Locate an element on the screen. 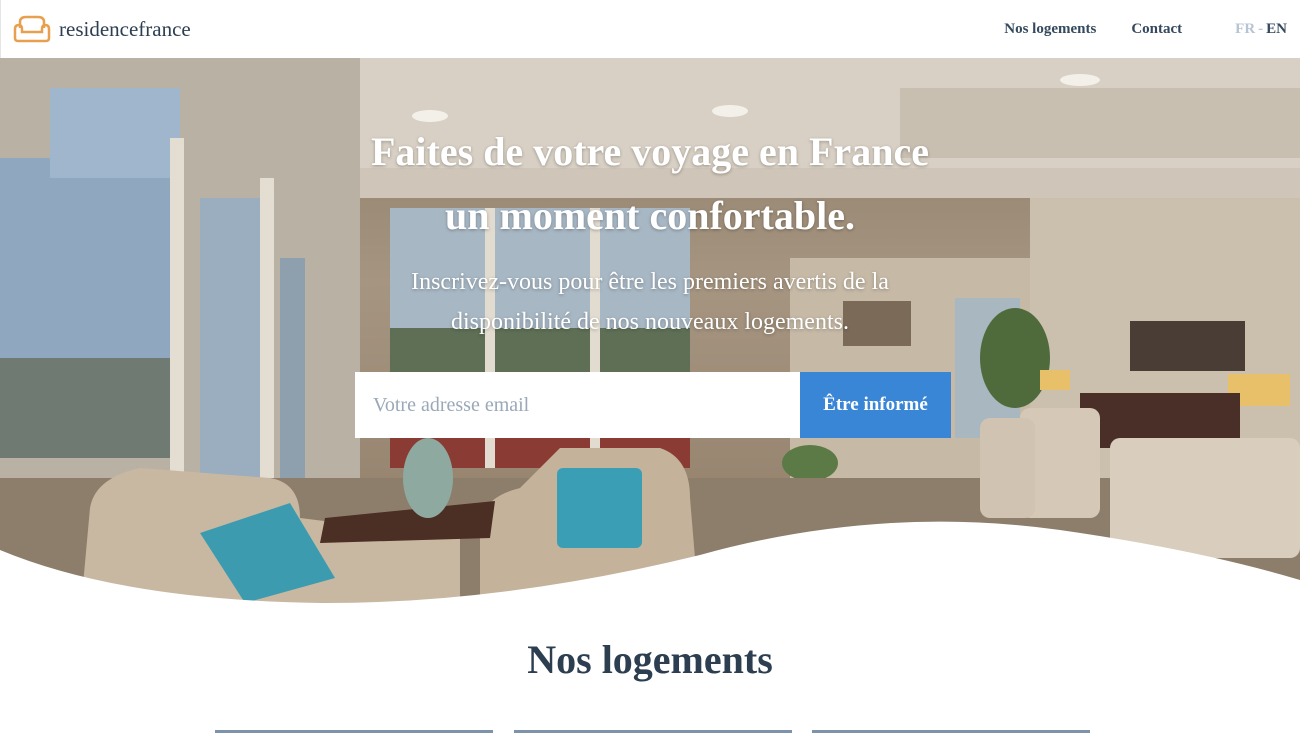 Image resolution: width=1300 pixels, height=733 pixels. notify-button: Être informé is located at coordinates (875, 405).